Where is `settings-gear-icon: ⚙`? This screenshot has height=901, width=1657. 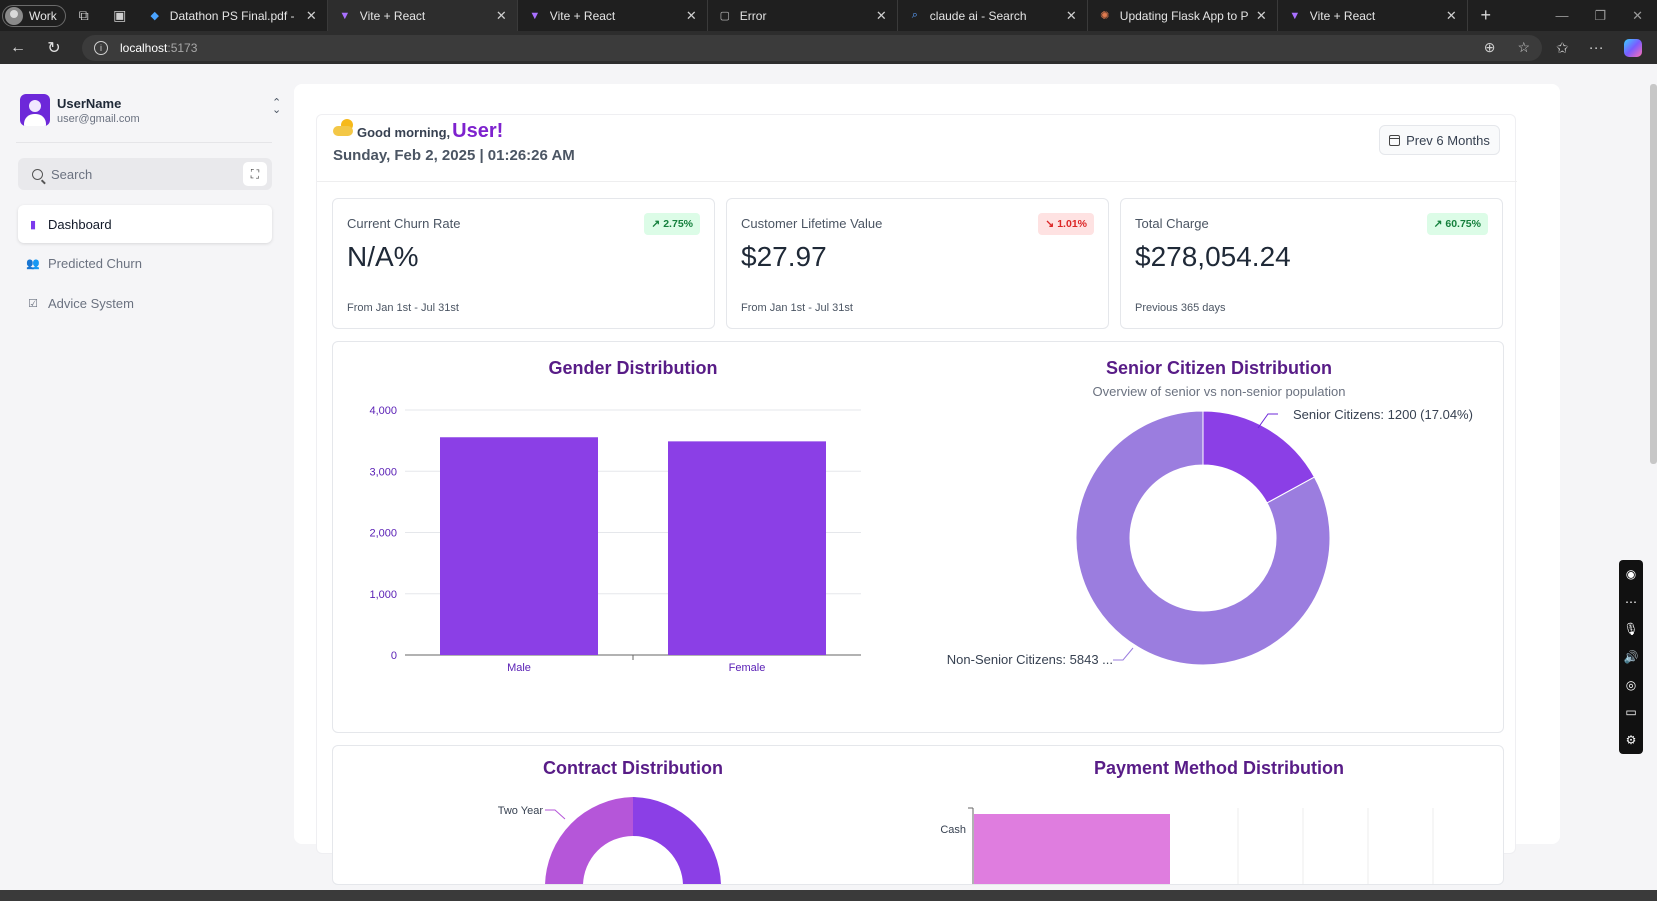 settings-gear-icon: ⚙ is located at coordinates (1631, 740).